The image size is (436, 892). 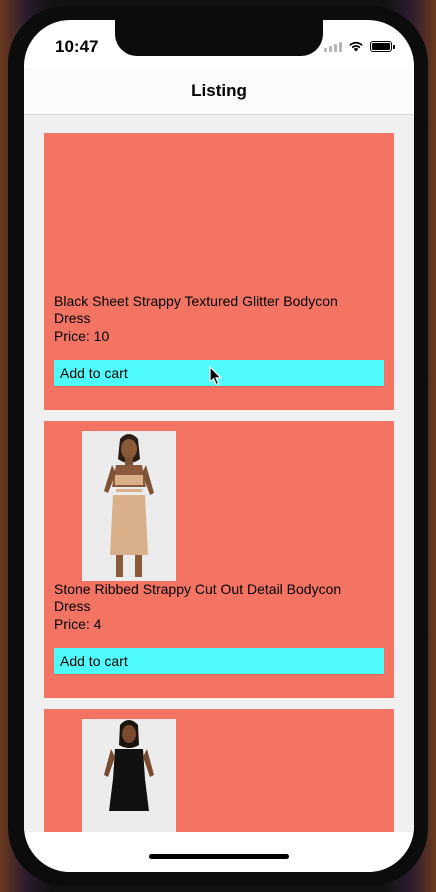 I want to click on cellular-signal-icon, so click(x=333, y=46).